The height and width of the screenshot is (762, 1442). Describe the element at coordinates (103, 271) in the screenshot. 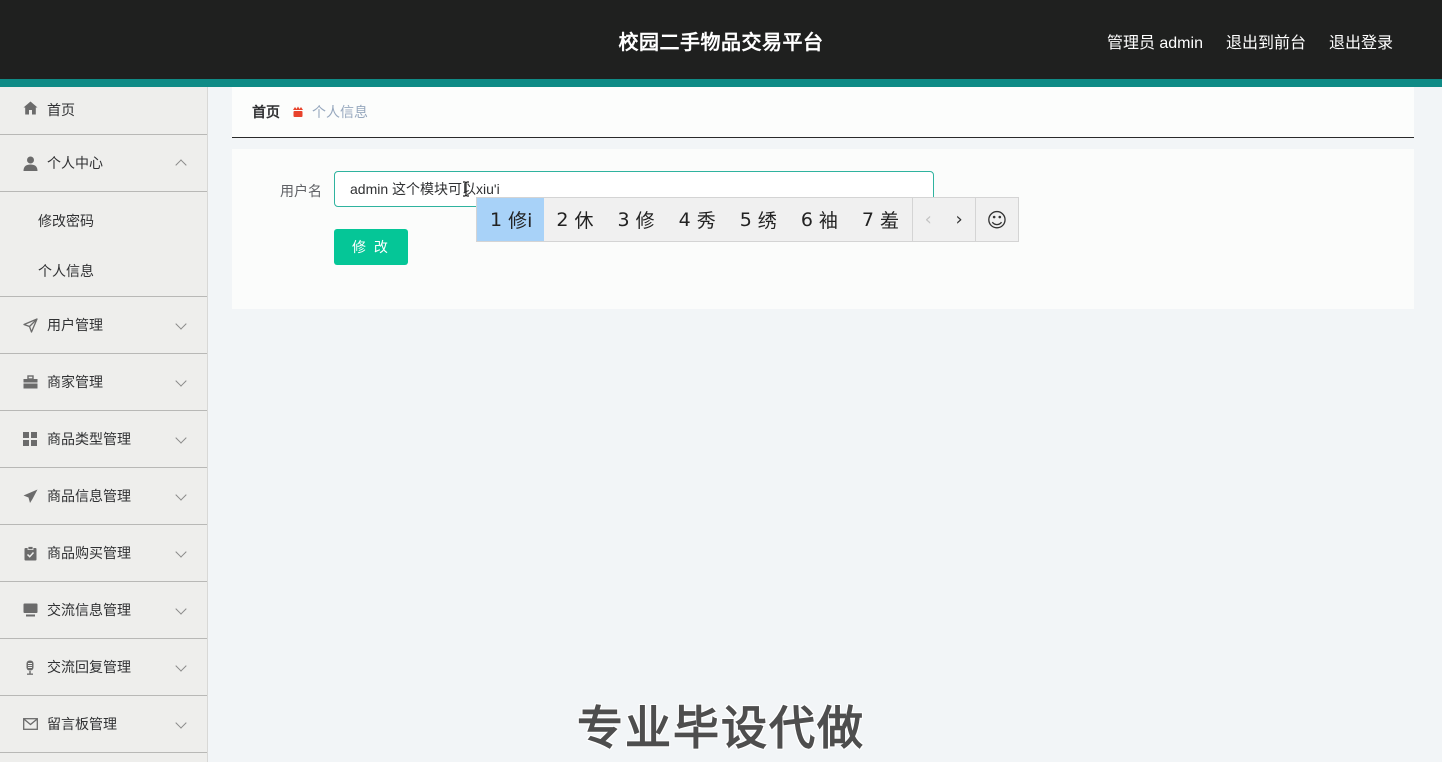

I see `sidebar-item-personal-info: 个人信息` at that location.